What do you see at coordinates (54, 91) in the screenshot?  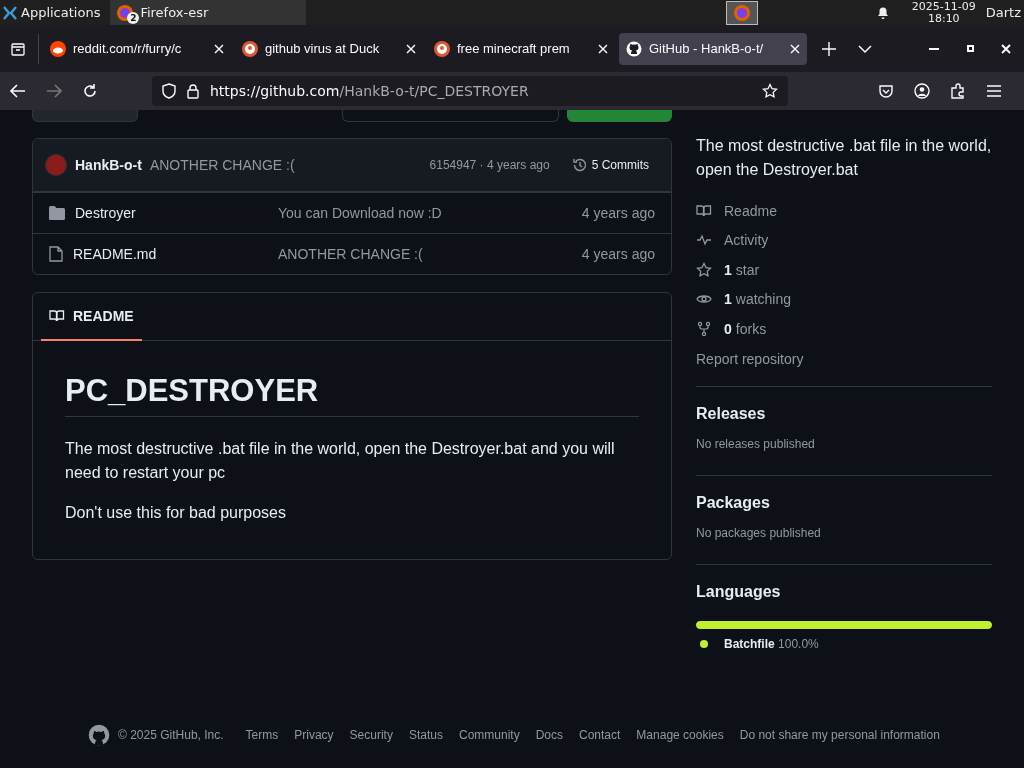 I see `forward-icon` at bounding box center [54, 91].